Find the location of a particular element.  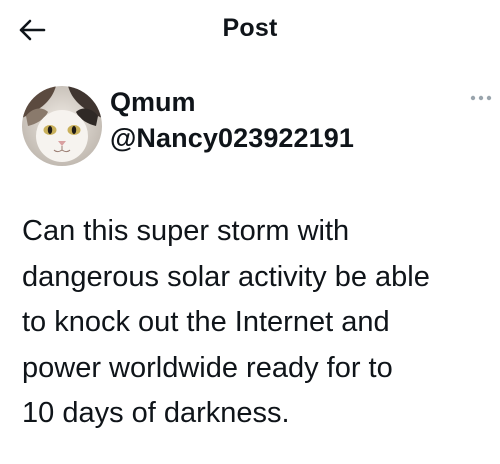

page-title: Post is located at coordinates (250, 28).